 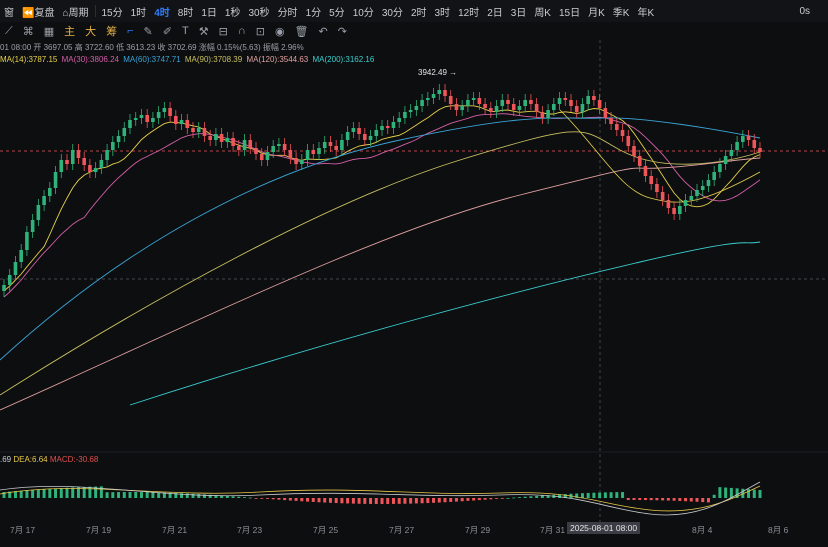 What do you see at coordinates (250, 530) in the screenshot?
I see `x-tick: 7月 23` at bounding box center [250, 530].